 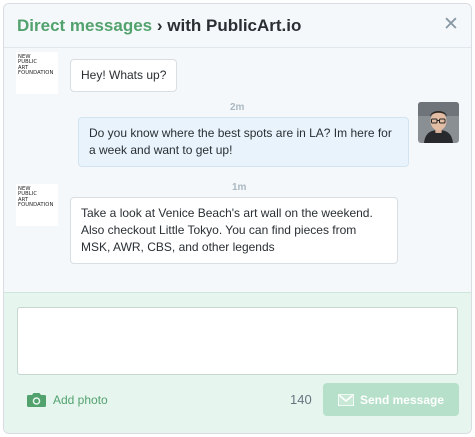 What do you see at coordinates (124, 75) in the screenshot?
I see `message-bubble: Hey! Whats up?` at bounding box center [124, 75].